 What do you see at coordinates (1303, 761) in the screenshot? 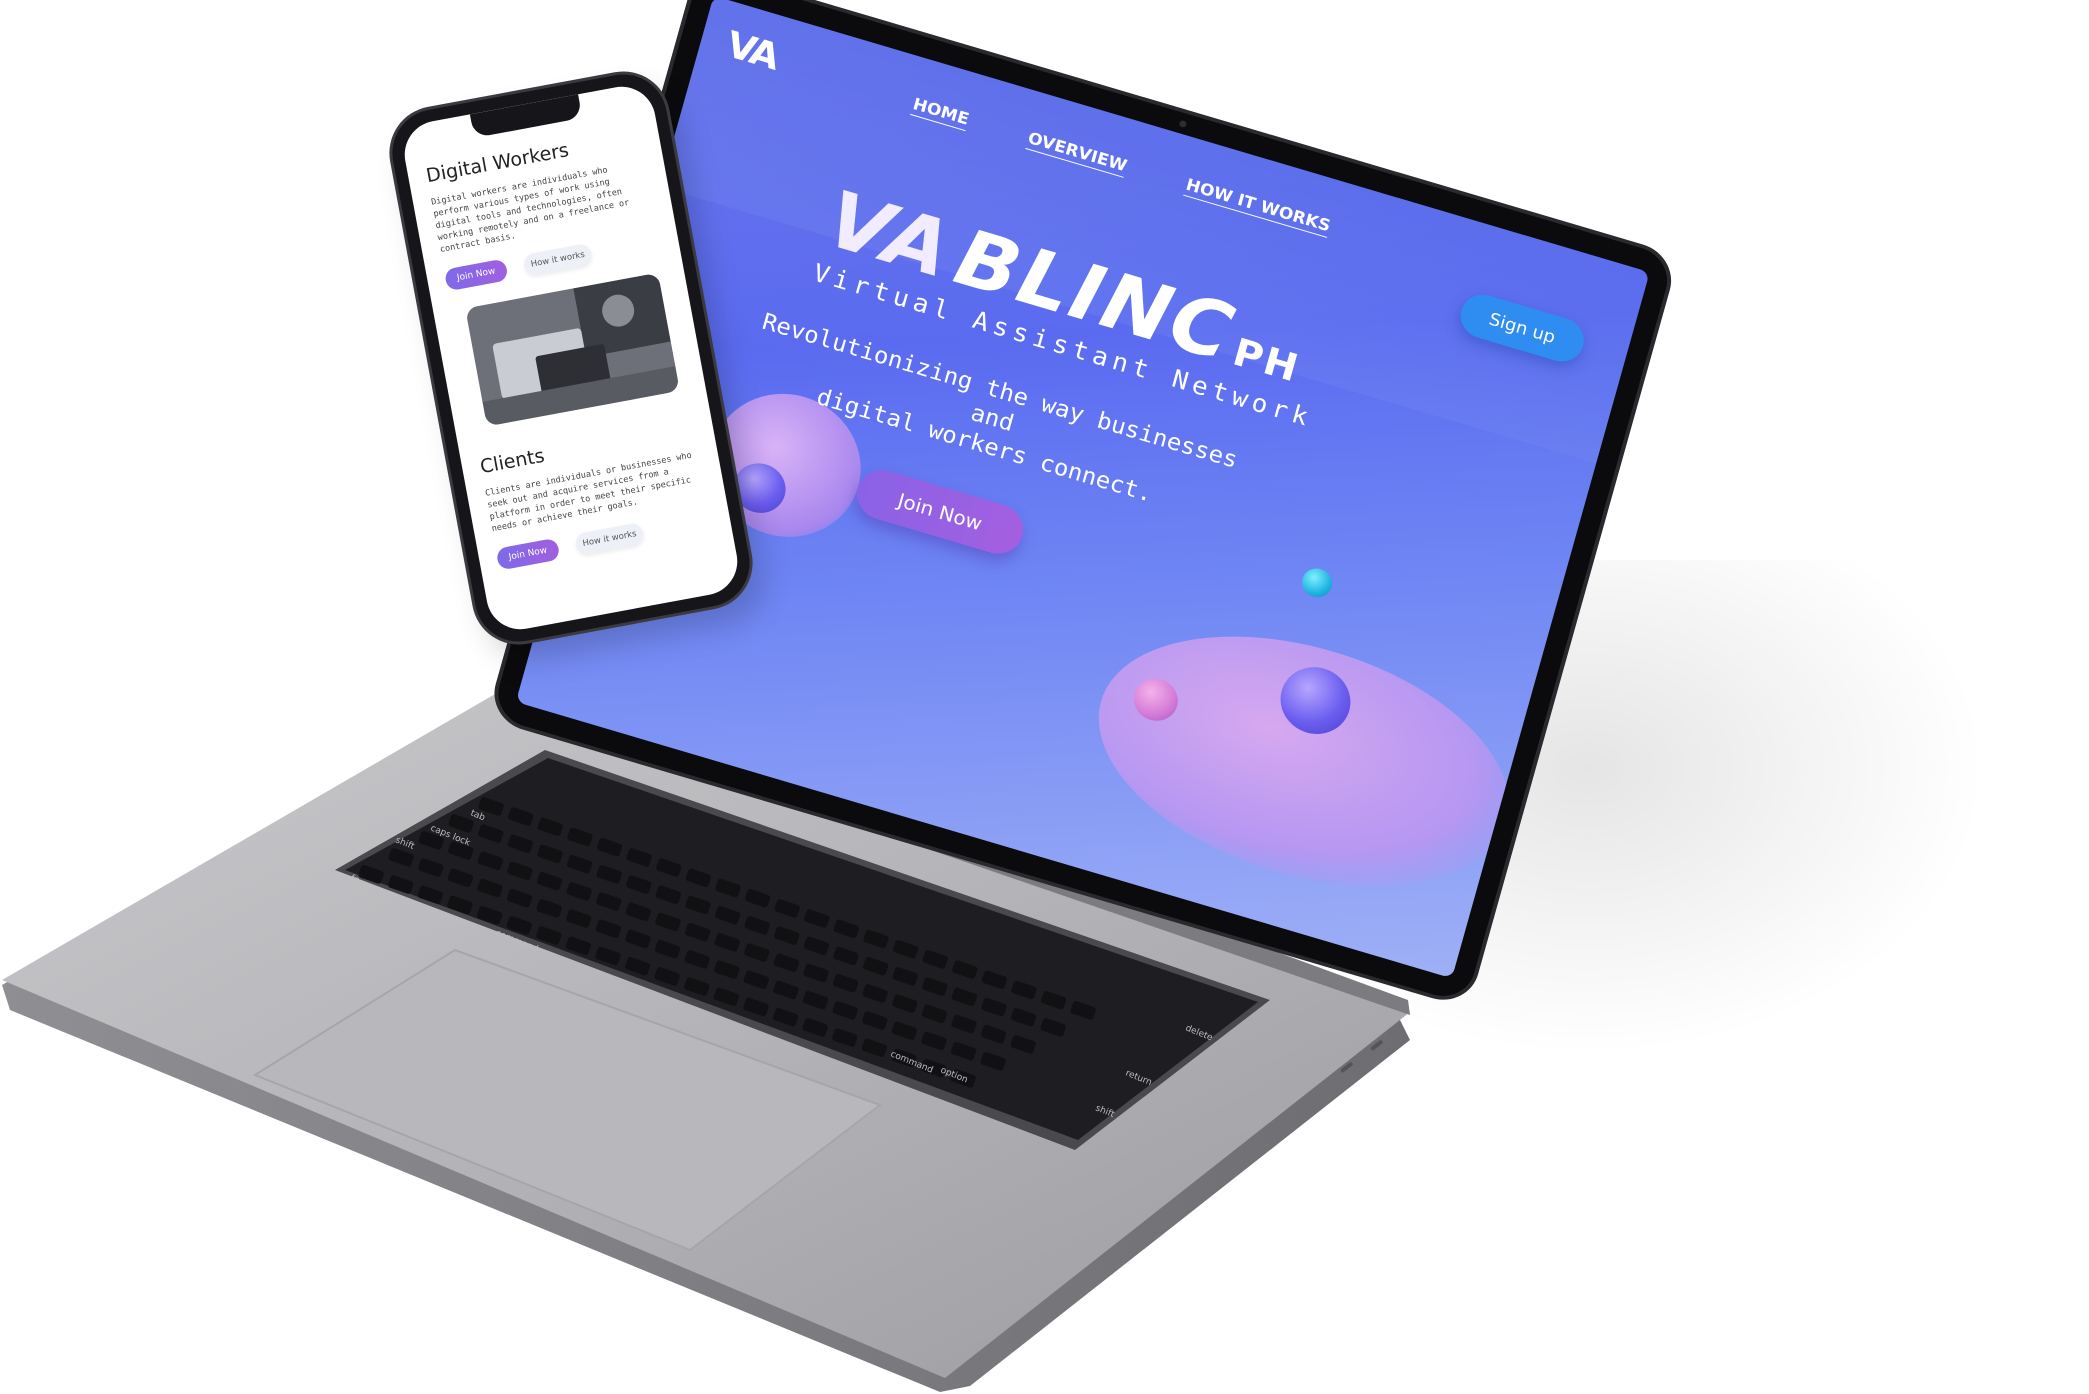
I see `decor-blob` at bounding box center [1303, 761].